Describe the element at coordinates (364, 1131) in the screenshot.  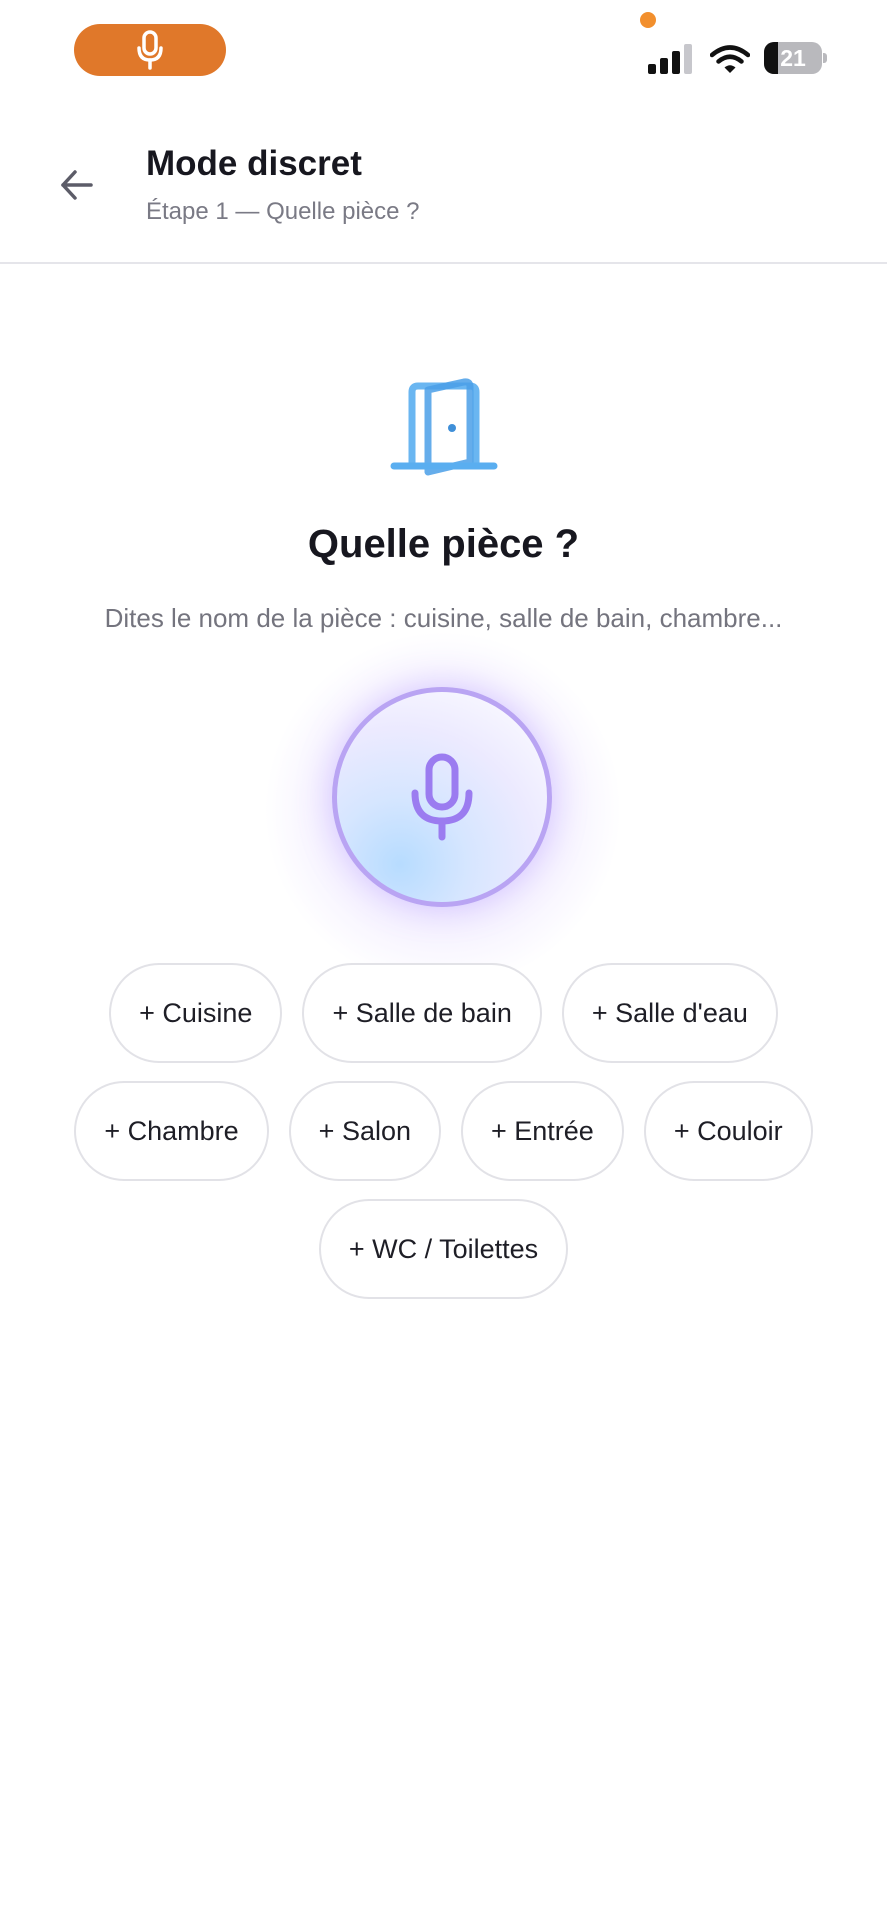
I see `chip-salon: + Salon` at that location.